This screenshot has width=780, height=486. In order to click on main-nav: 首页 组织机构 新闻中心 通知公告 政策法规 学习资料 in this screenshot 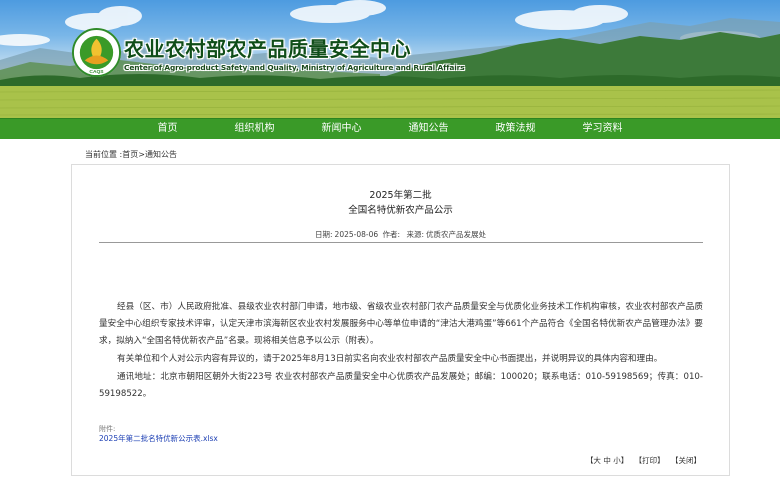, I will do `click(390, 128)`.